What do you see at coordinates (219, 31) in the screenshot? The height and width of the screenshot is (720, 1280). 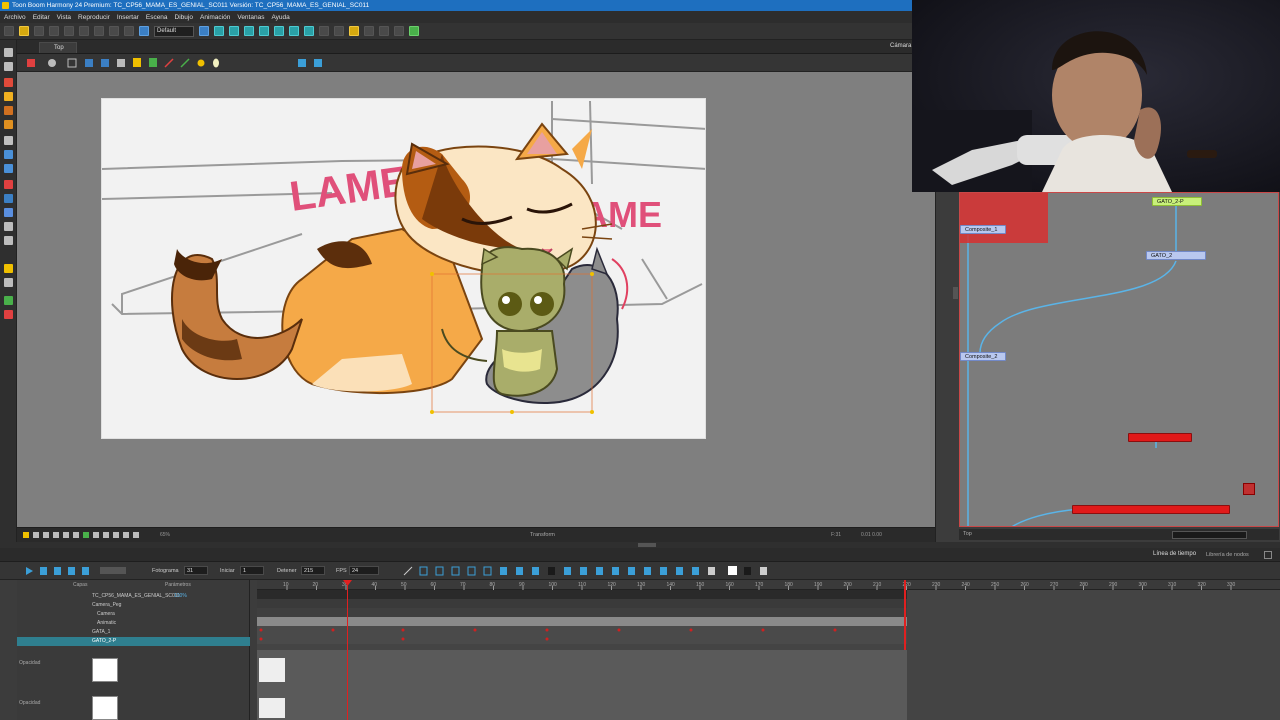 I see `transform-icon` at bounding box center [219, 31].